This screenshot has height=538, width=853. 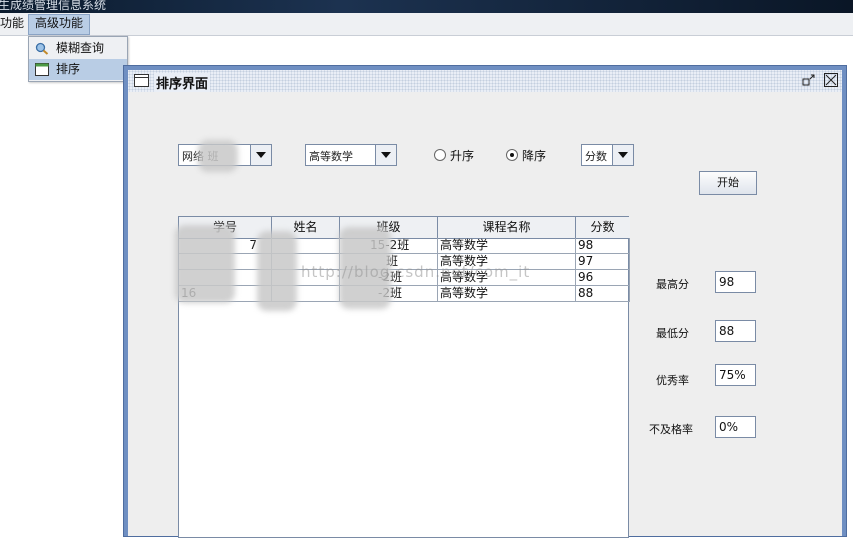 I want to click on asc-radio: 升序, so click(x=464, y=155).